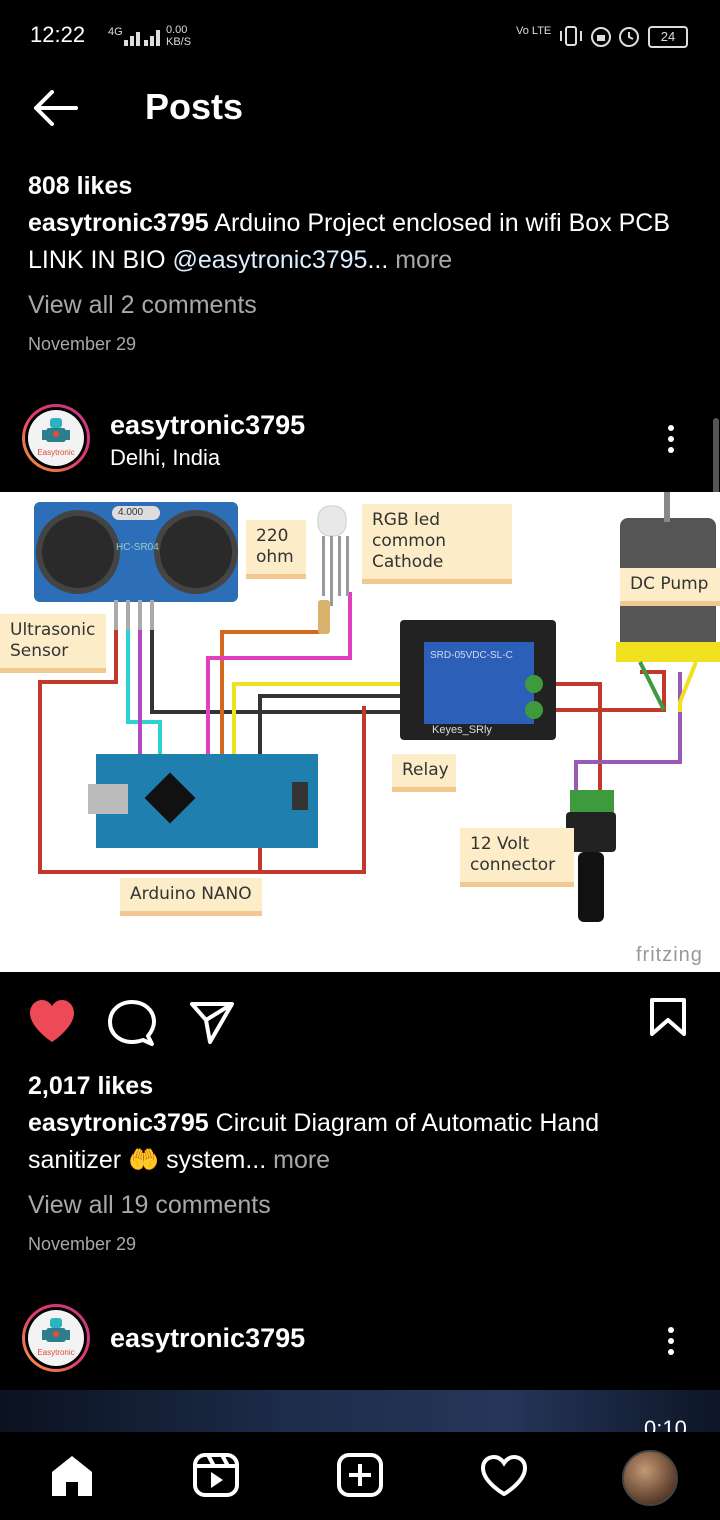  What do you see at coordinates (216, 1475) in the screenshot?
I see `reels-icon` at bounding box center [216, 1475].